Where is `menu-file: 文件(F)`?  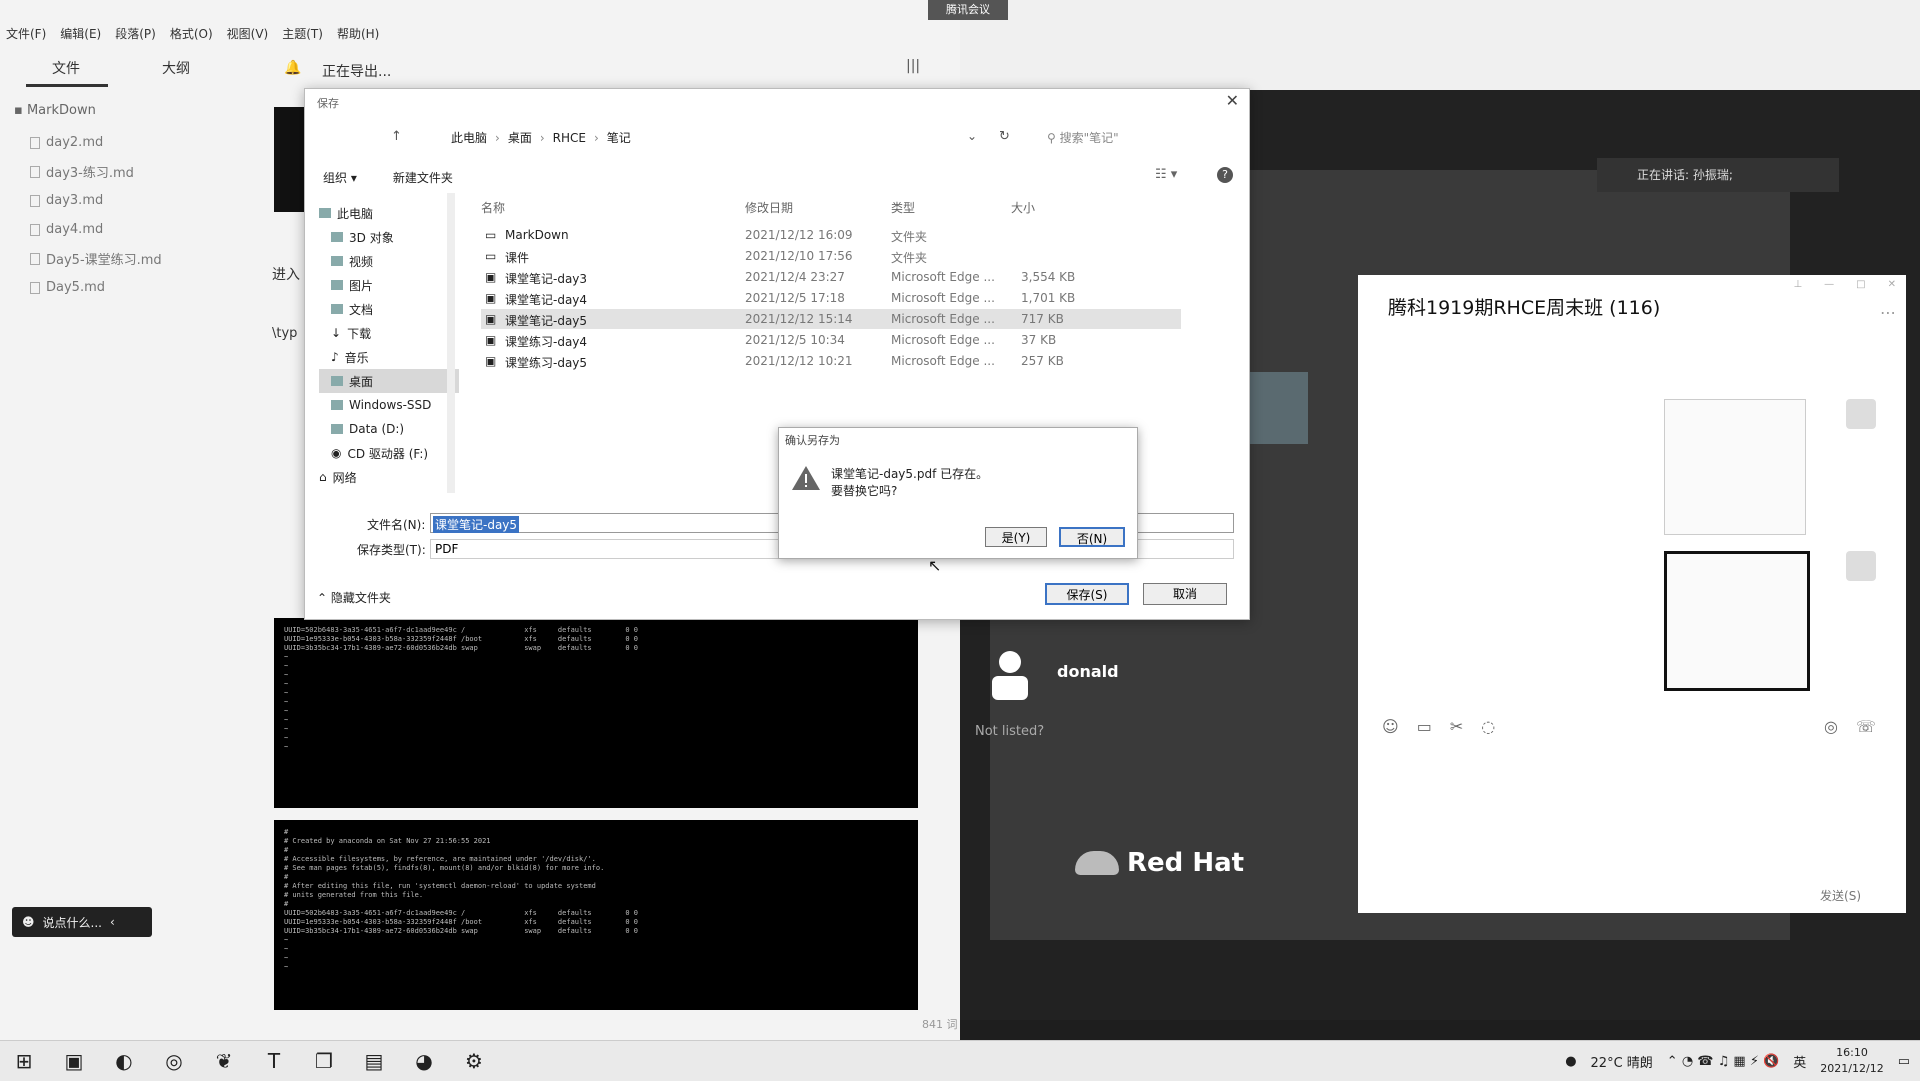
menu-file: 文件(F) is located at coordinates (26, 34).